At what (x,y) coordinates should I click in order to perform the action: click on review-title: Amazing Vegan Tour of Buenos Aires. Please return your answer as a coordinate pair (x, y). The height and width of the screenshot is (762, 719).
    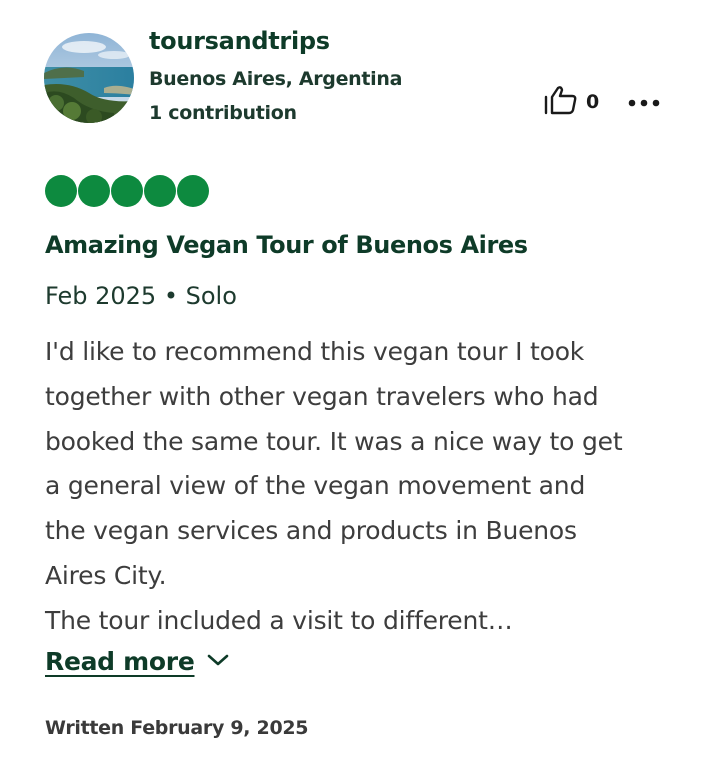
    Looking at the image, I should click on (286, 245).